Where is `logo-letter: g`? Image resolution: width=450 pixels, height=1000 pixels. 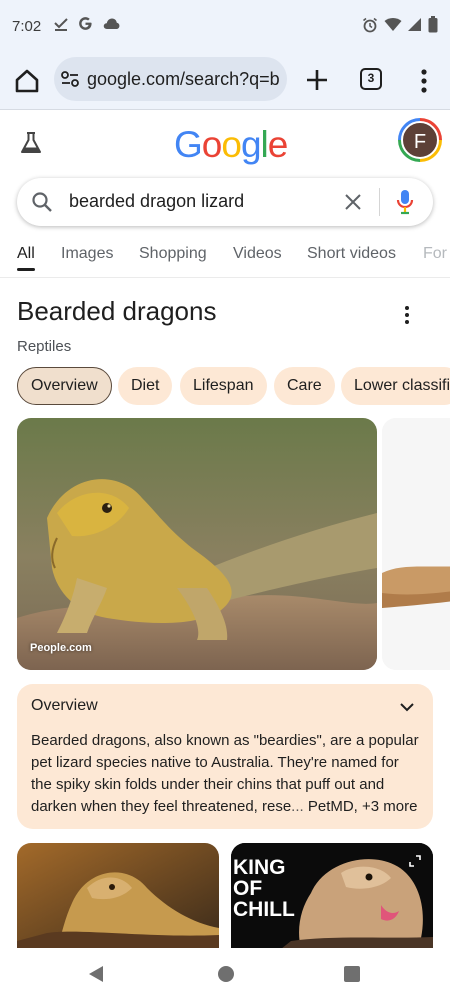 logo-letter: g is located at coordinates (251, 144).